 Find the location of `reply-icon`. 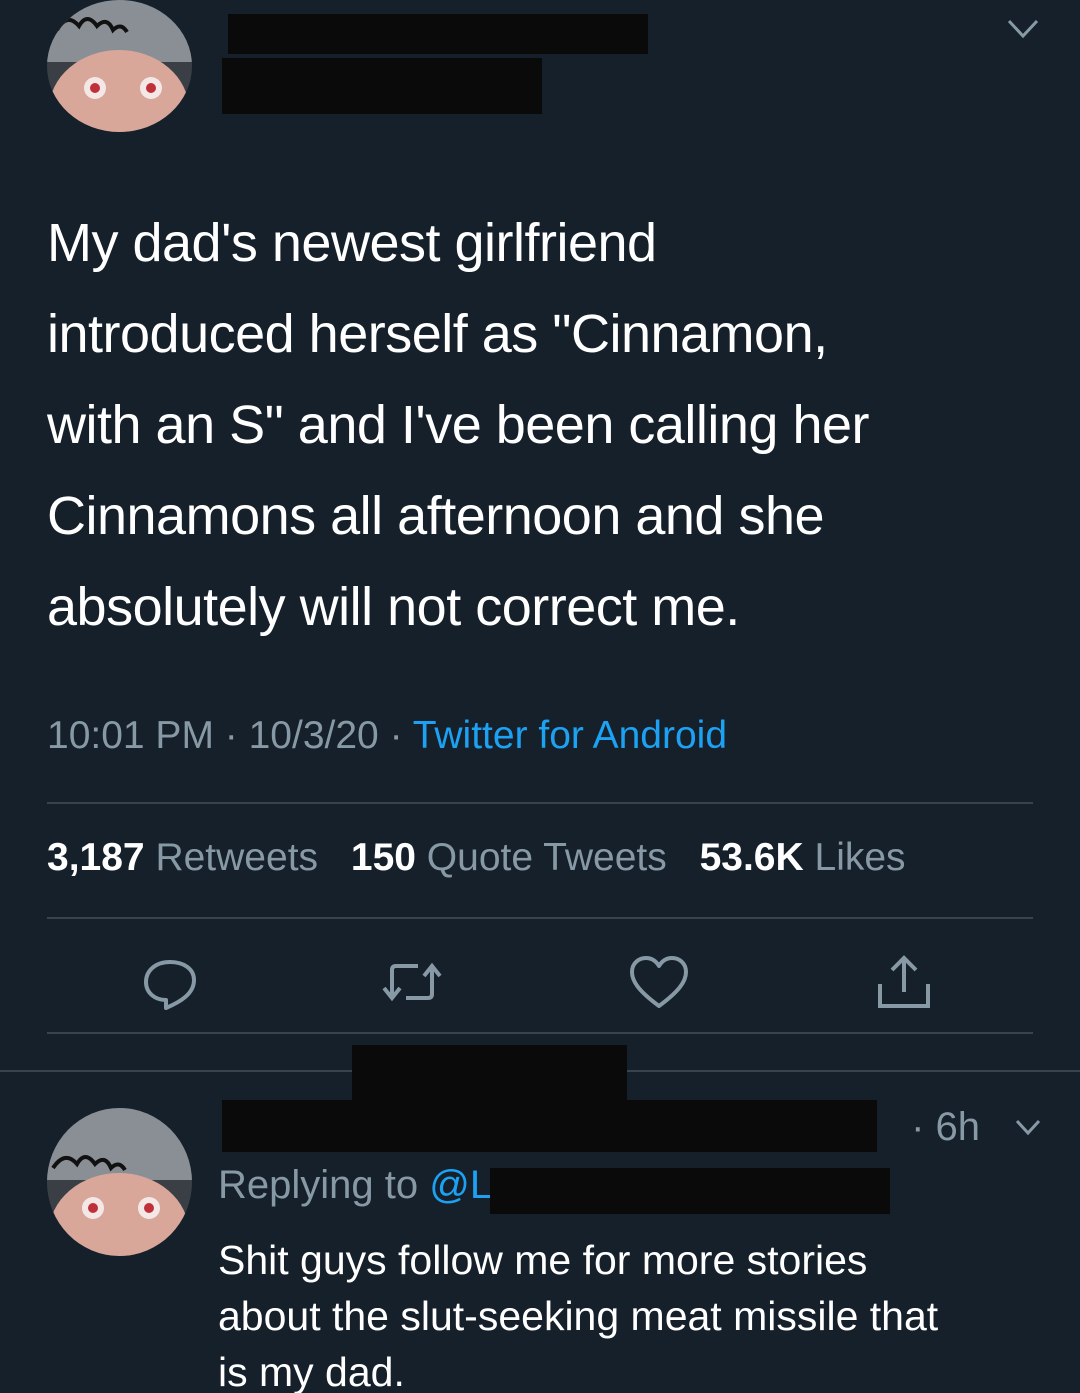

reply-icon is located at coordinates (170, 984).